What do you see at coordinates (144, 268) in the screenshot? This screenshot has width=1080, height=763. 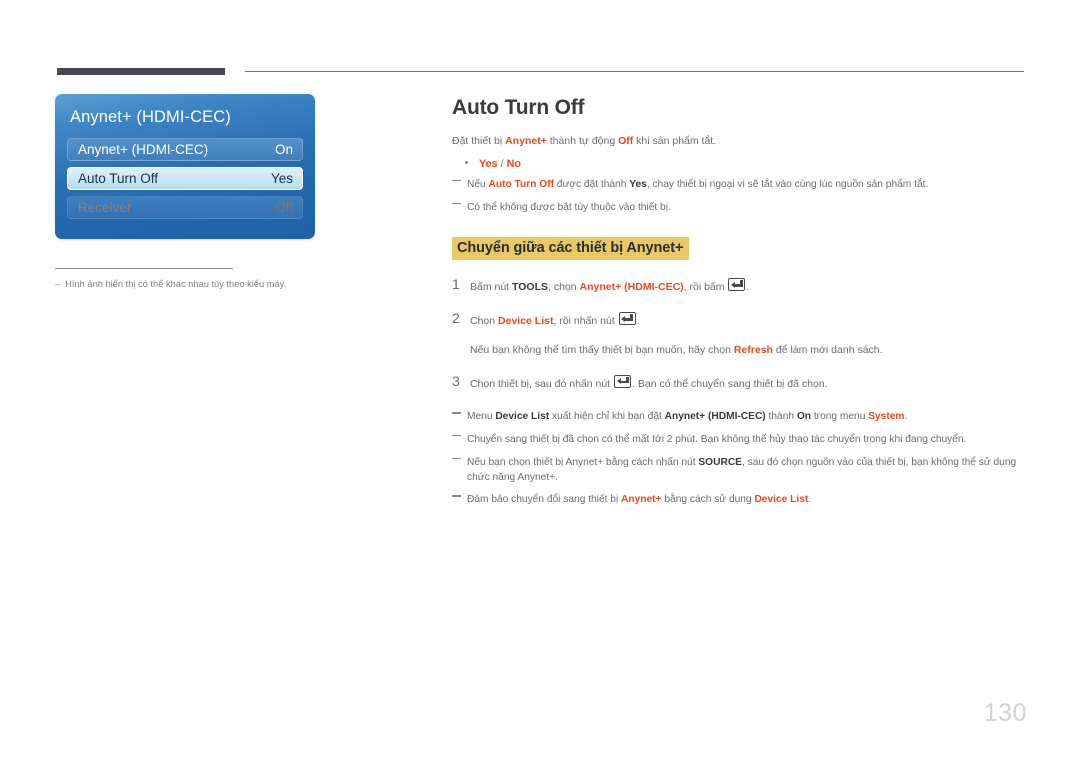 I see `caption-rule` at bounding box center [144, 268].